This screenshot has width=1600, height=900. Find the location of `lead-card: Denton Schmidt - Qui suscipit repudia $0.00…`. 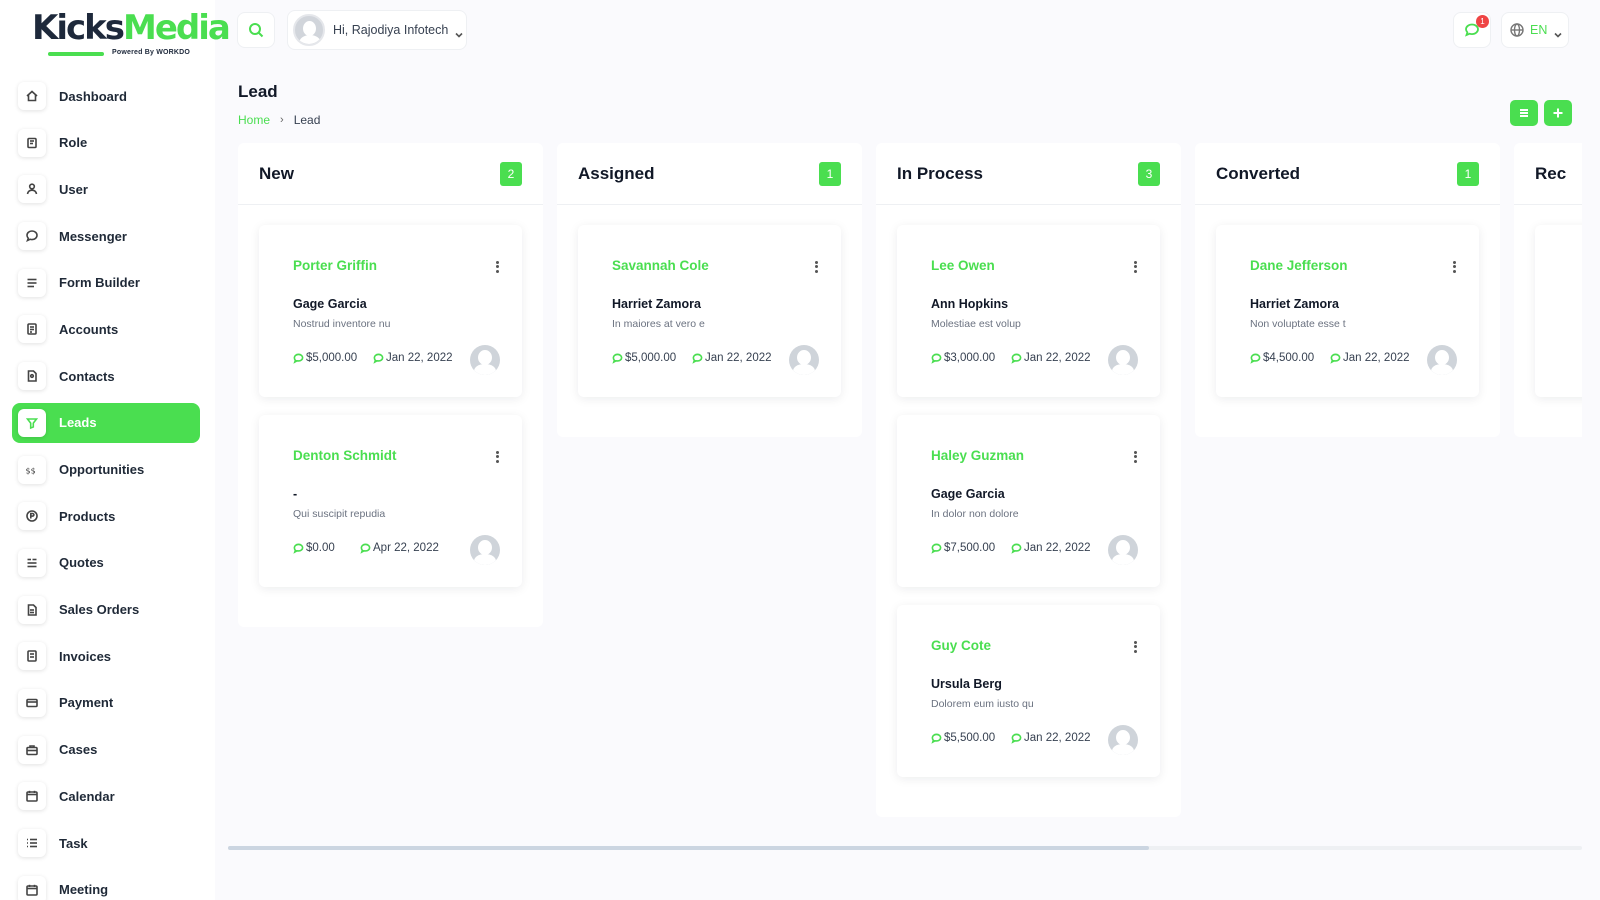

lead-card: Denton Schmidt - Qui suscipit repudia $0.00… is located at coordinates (390, 501).